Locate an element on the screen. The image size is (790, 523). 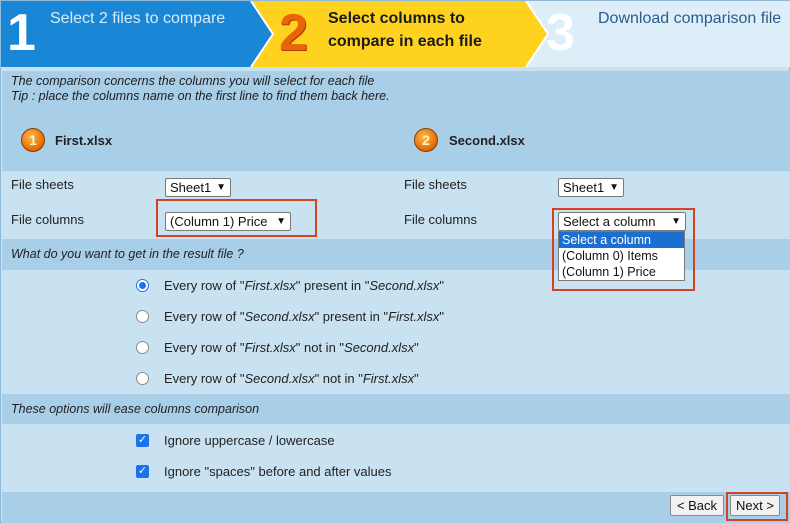
file-1-sheet-select: Sheet1 ▼ is located at coordinates (198, 187).